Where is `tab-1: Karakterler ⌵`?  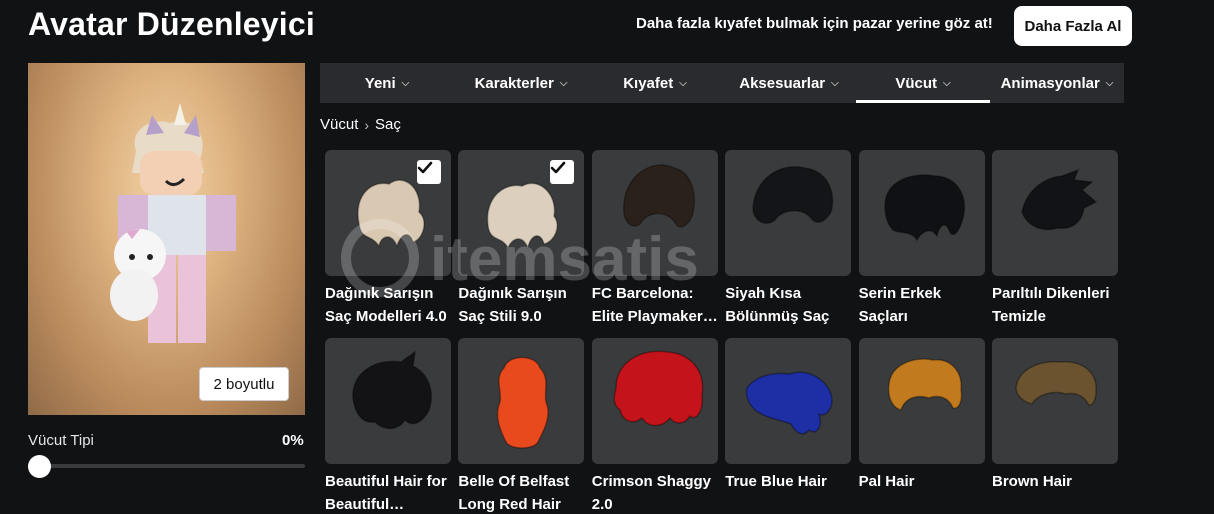 tab-1: Karakterler ⌵ is located at coordinates (521, 83).